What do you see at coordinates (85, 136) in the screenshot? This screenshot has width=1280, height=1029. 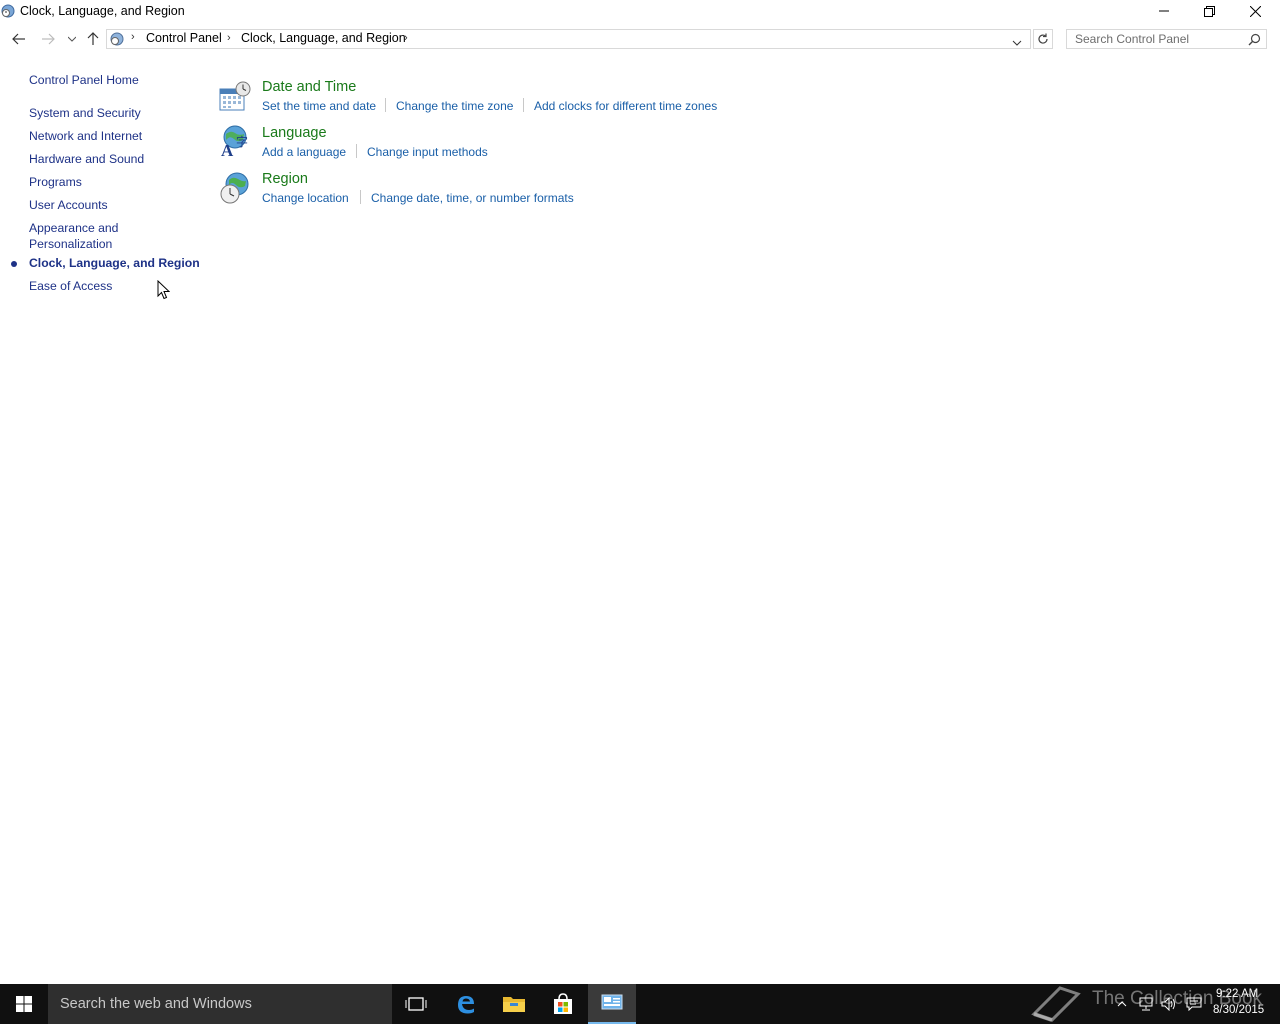 I see `sidebar-item-network-and-internet: Network and Internet` at bounding box center [85, 136].